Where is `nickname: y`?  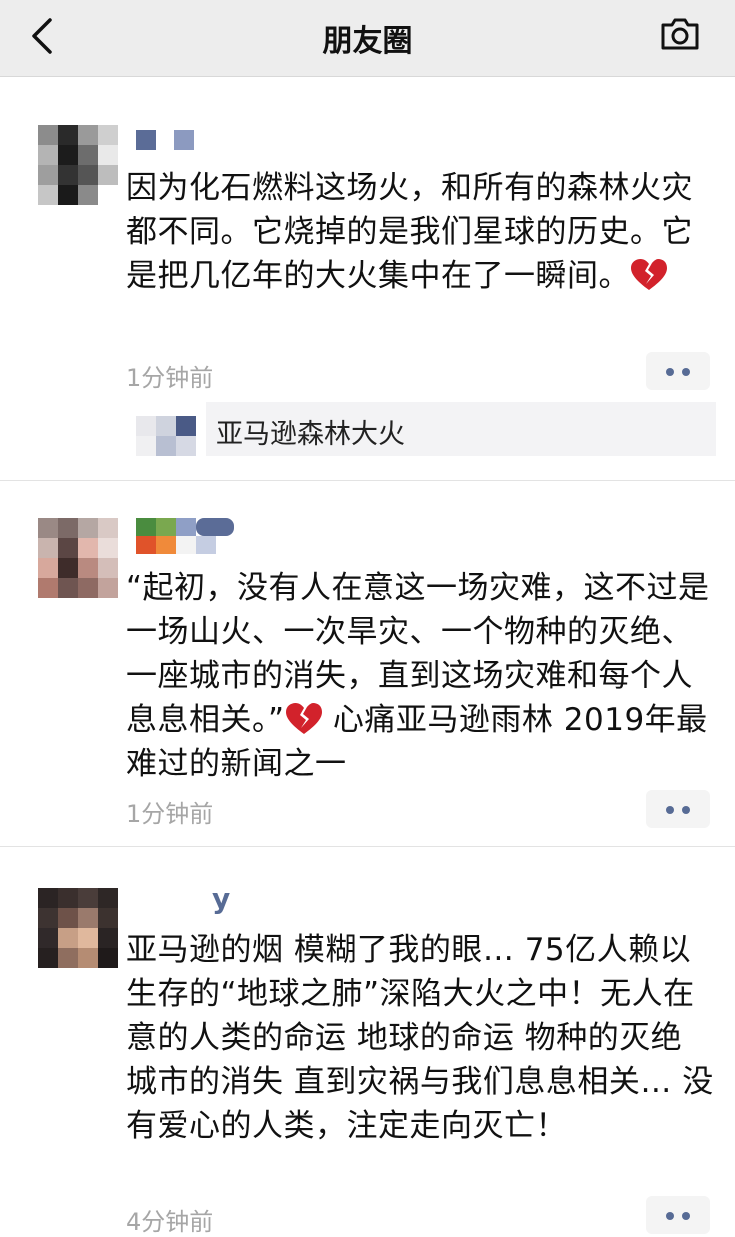 nickname: y is located at coordinates (221, 898).